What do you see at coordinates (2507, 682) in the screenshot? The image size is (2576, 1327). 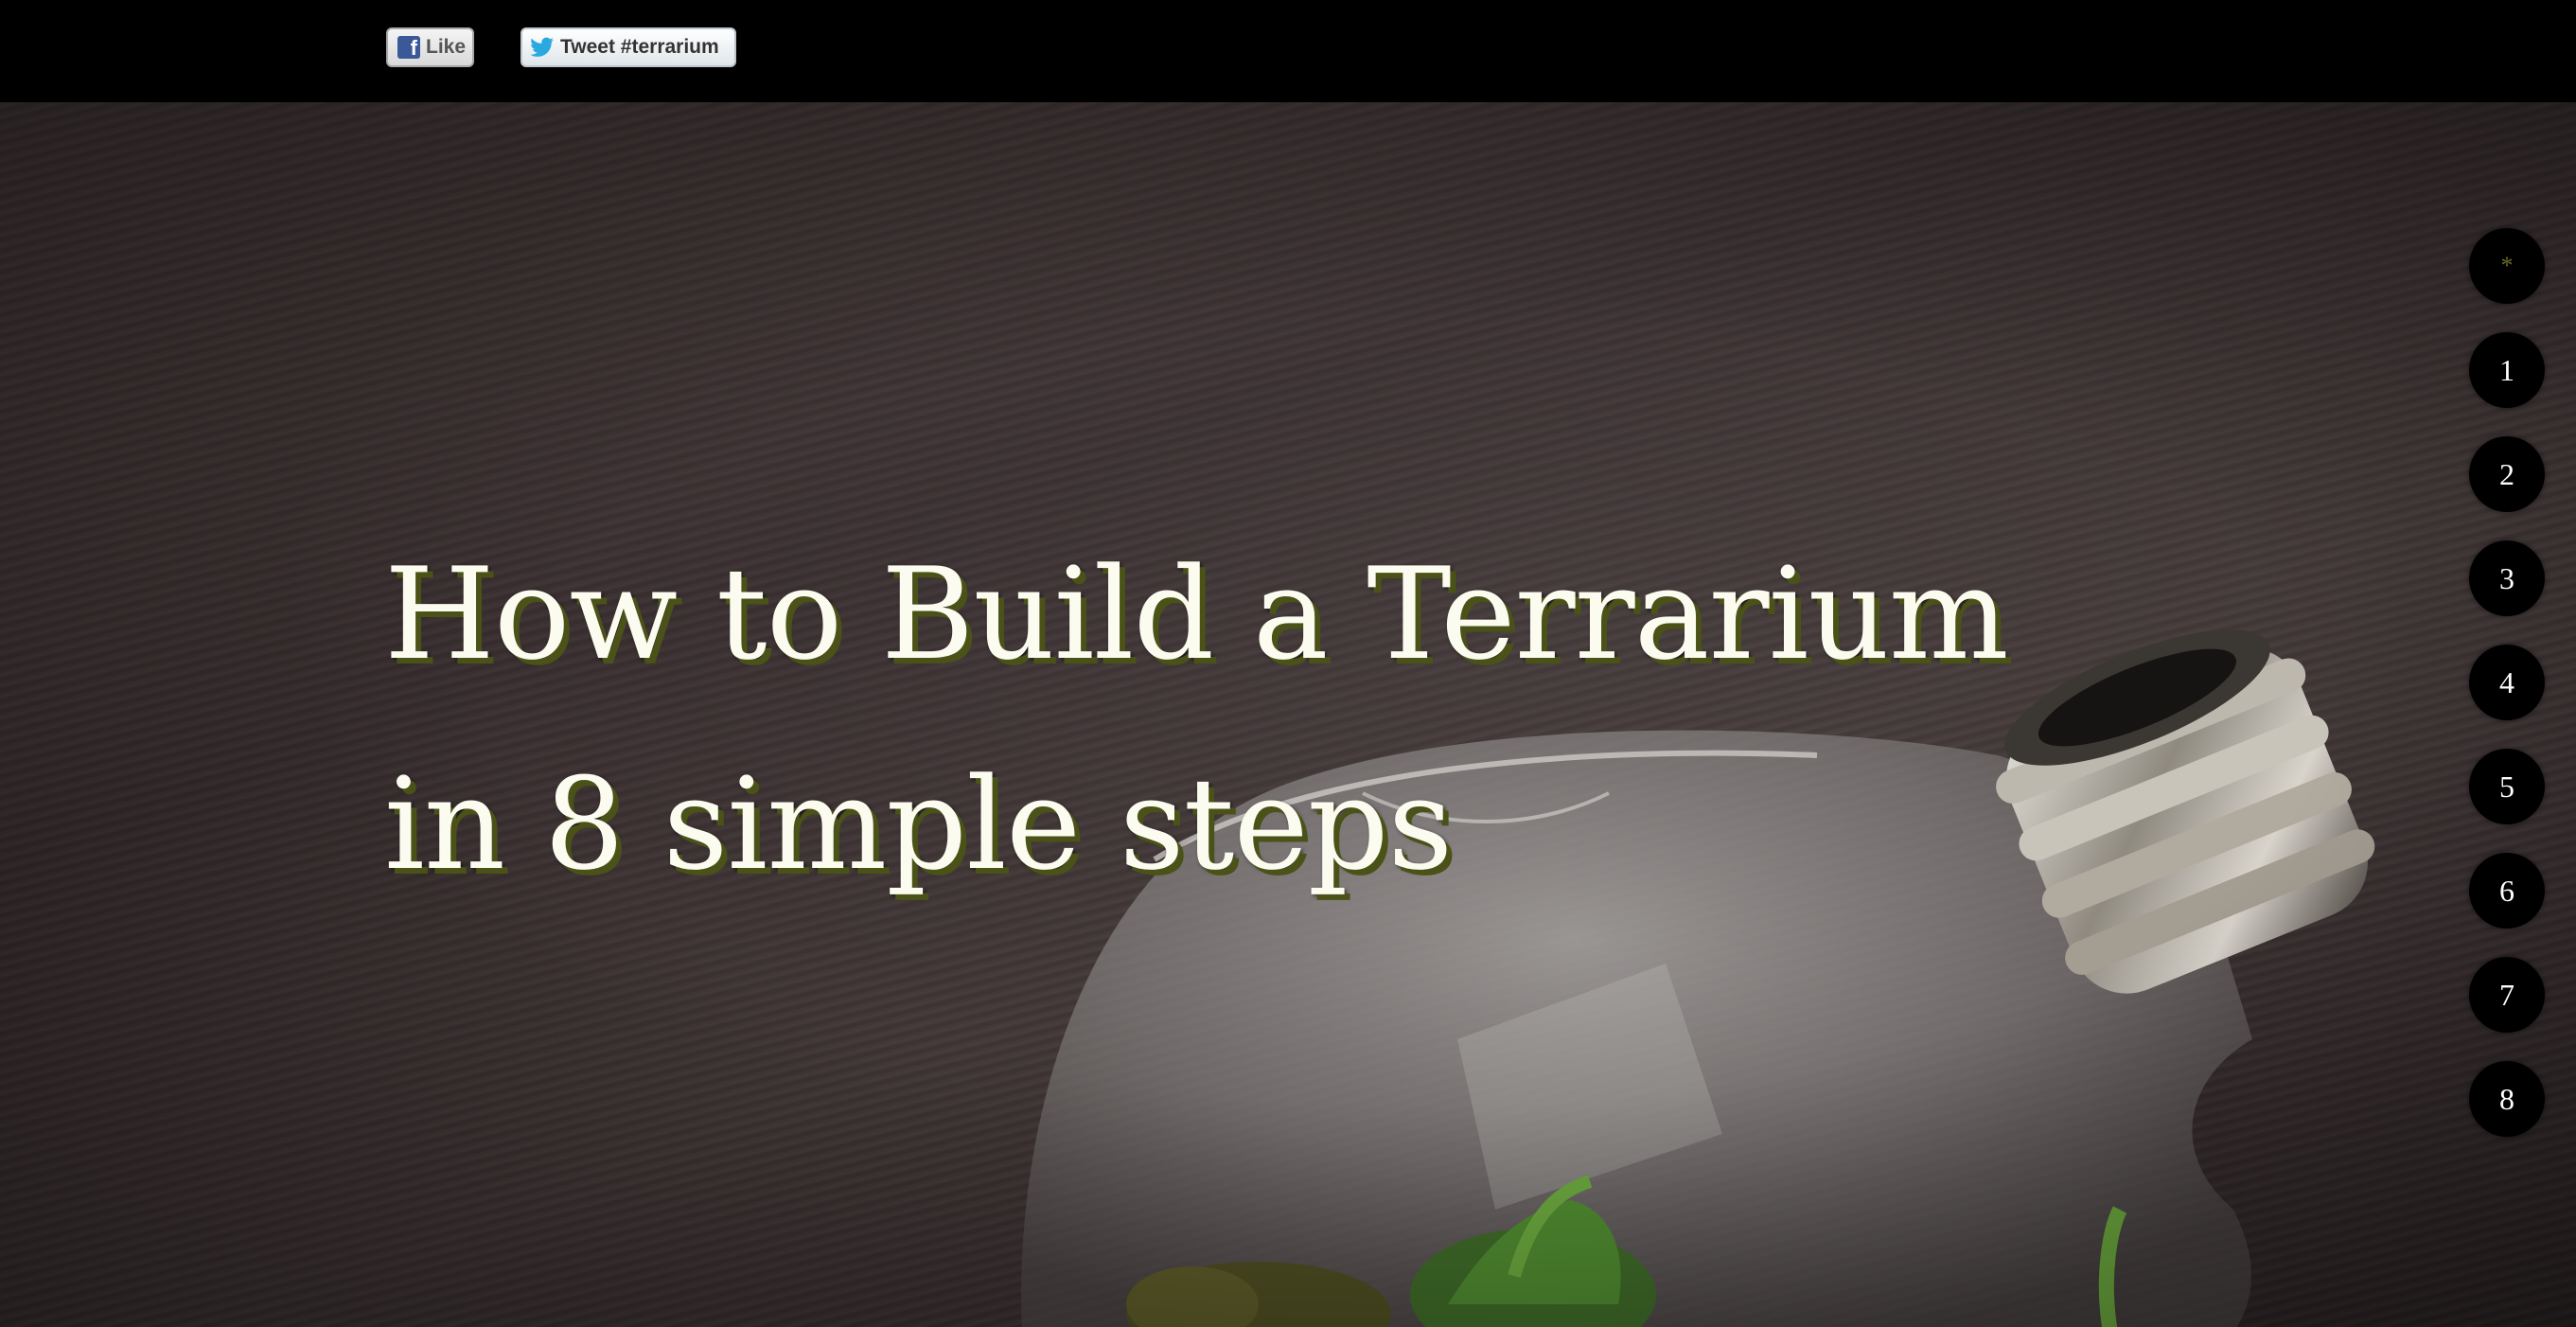 I see `step-nav-4: 4` at bounding box center [2507, 682].